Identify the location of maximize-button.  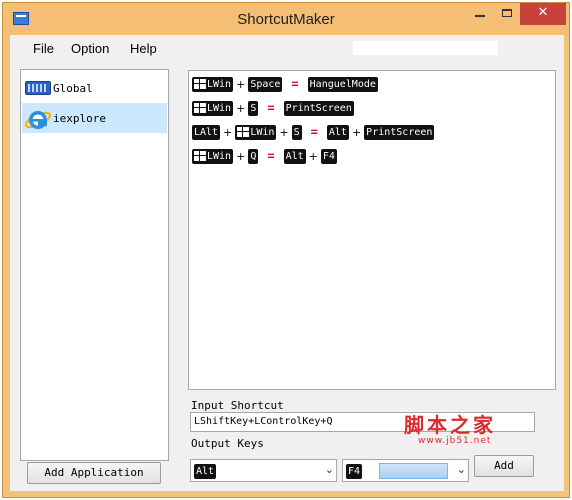
(506, 14).